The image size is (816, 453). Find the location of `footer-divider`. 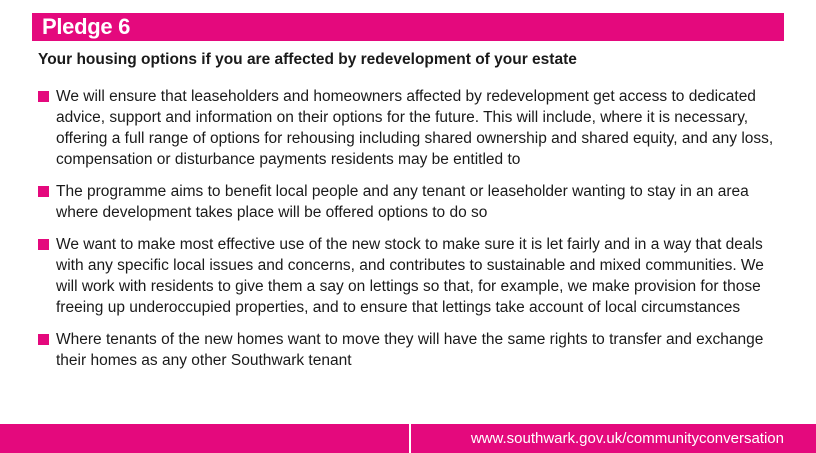

footer-divider is located at coordinates (410, 438).